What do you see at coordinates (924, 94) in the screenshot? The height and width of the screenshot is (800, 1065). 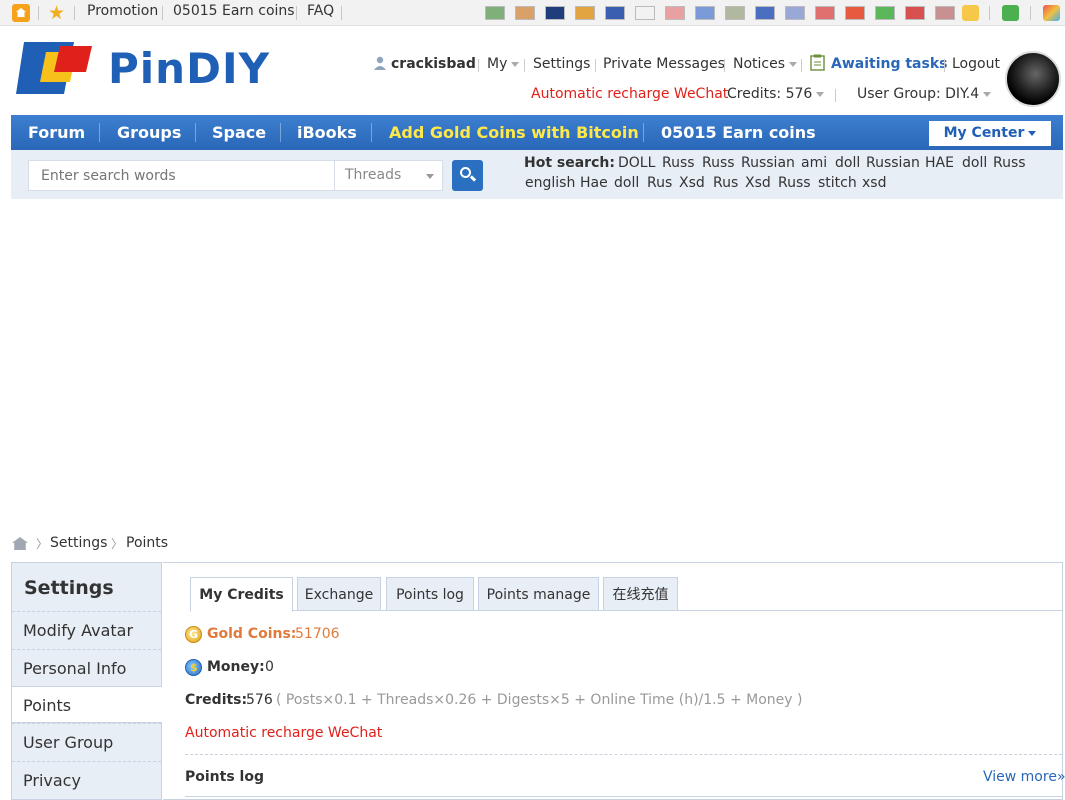 I see `user-group-menu: User Group: DIY.4` at bounding box center [924, 94].